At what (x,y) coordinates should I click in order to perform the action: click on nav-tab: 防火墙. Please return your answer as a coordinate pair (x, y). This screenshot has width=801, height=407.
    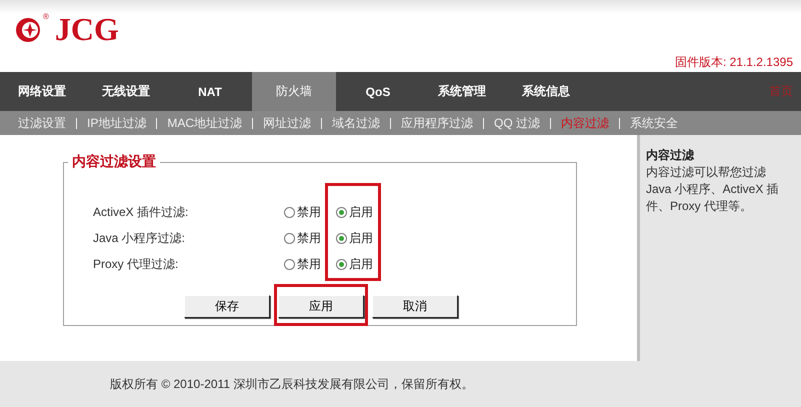
    Looking at the image, I should click on (294, 91).